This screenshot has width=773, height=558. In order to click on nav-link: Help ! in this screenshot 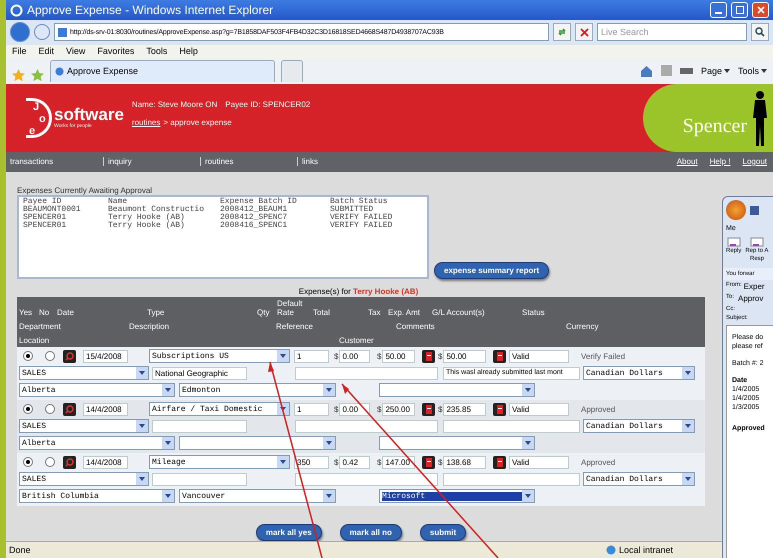, I will do `click(720, 161)`.